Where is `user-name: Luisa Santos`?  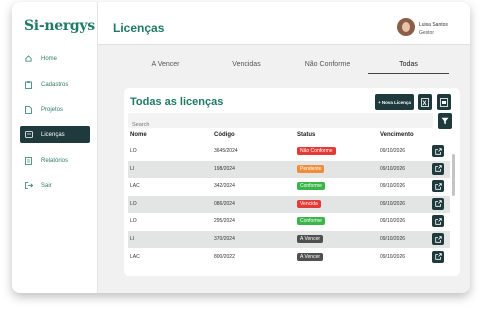 user-name: Luisa Santos is located at coordinates (433, 25).